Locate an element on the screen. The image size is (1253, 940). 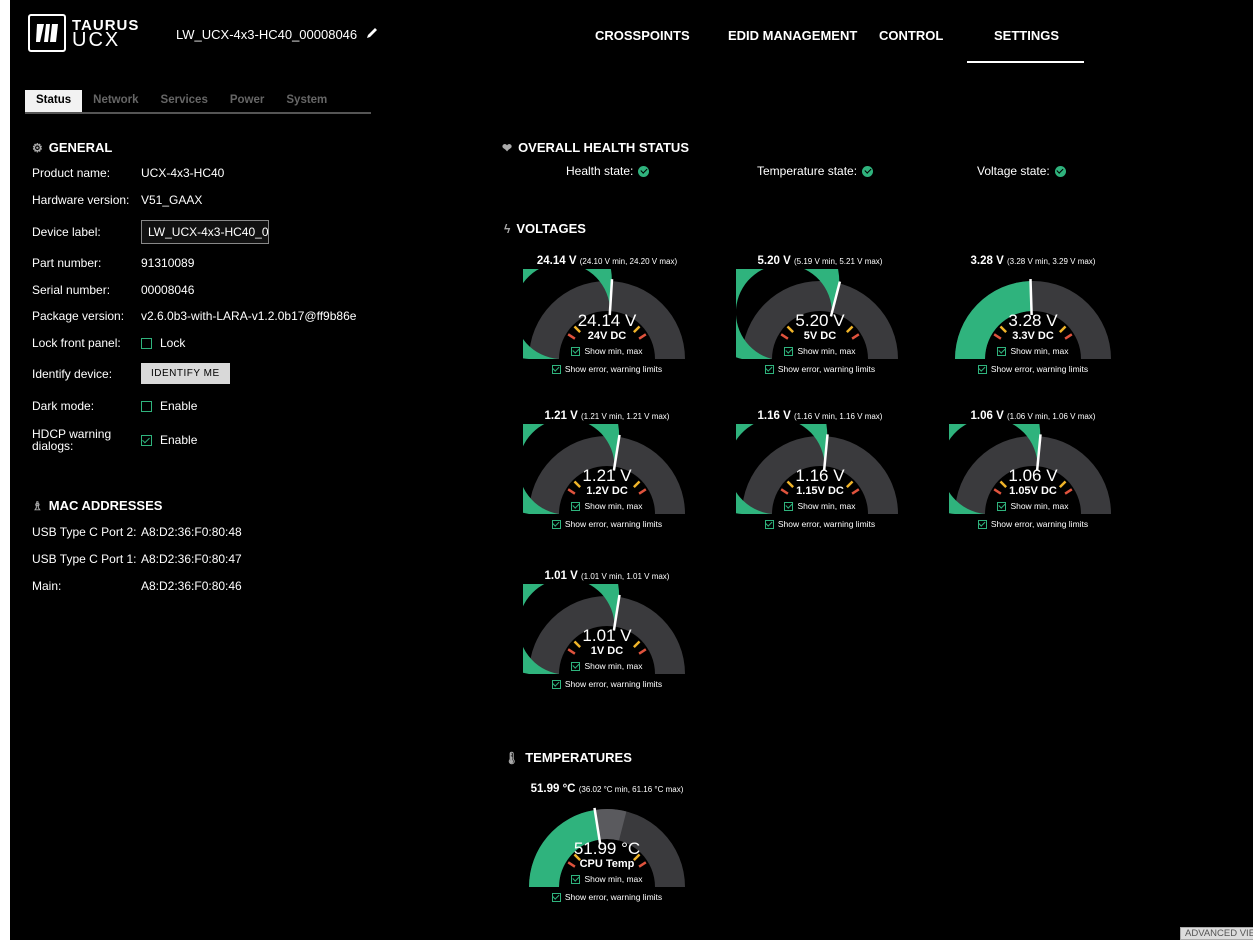
lock-front-panel-label: Lock front panel: is located at coordinates (76, 343).